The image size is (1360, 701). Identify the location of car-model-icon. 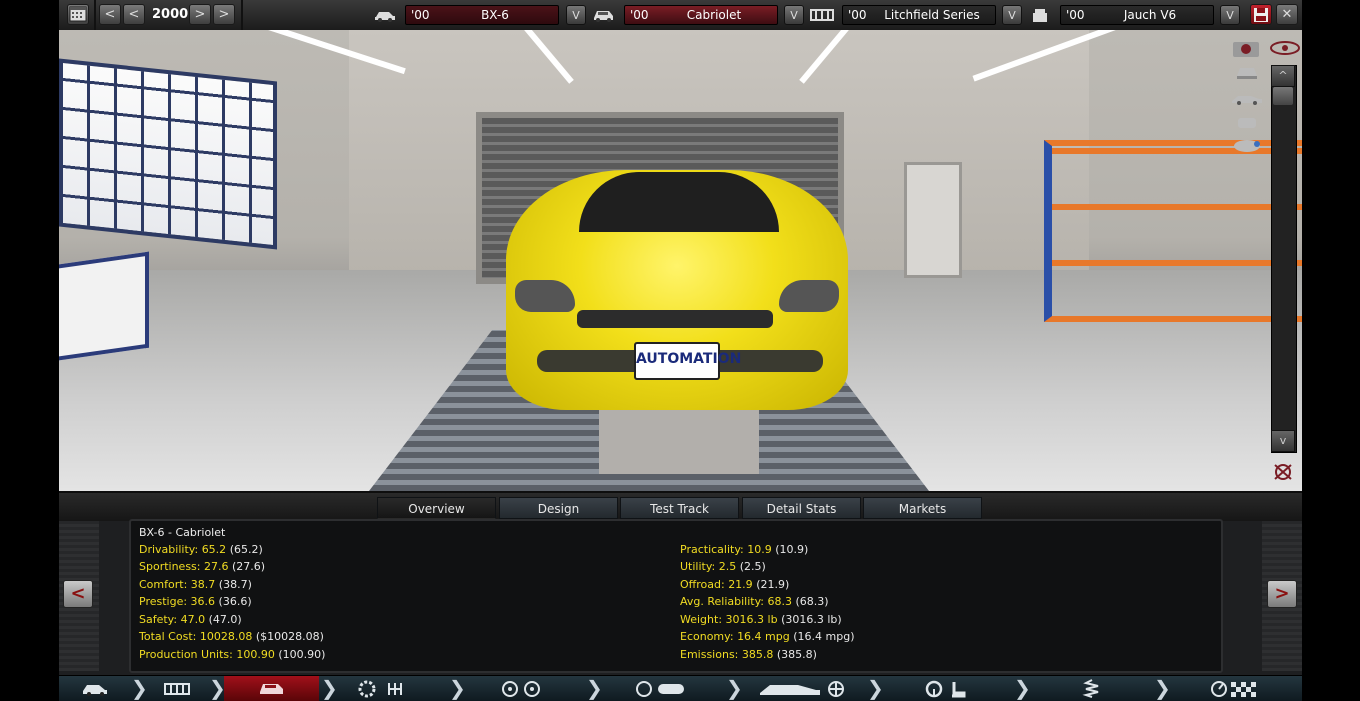
(95, 690).